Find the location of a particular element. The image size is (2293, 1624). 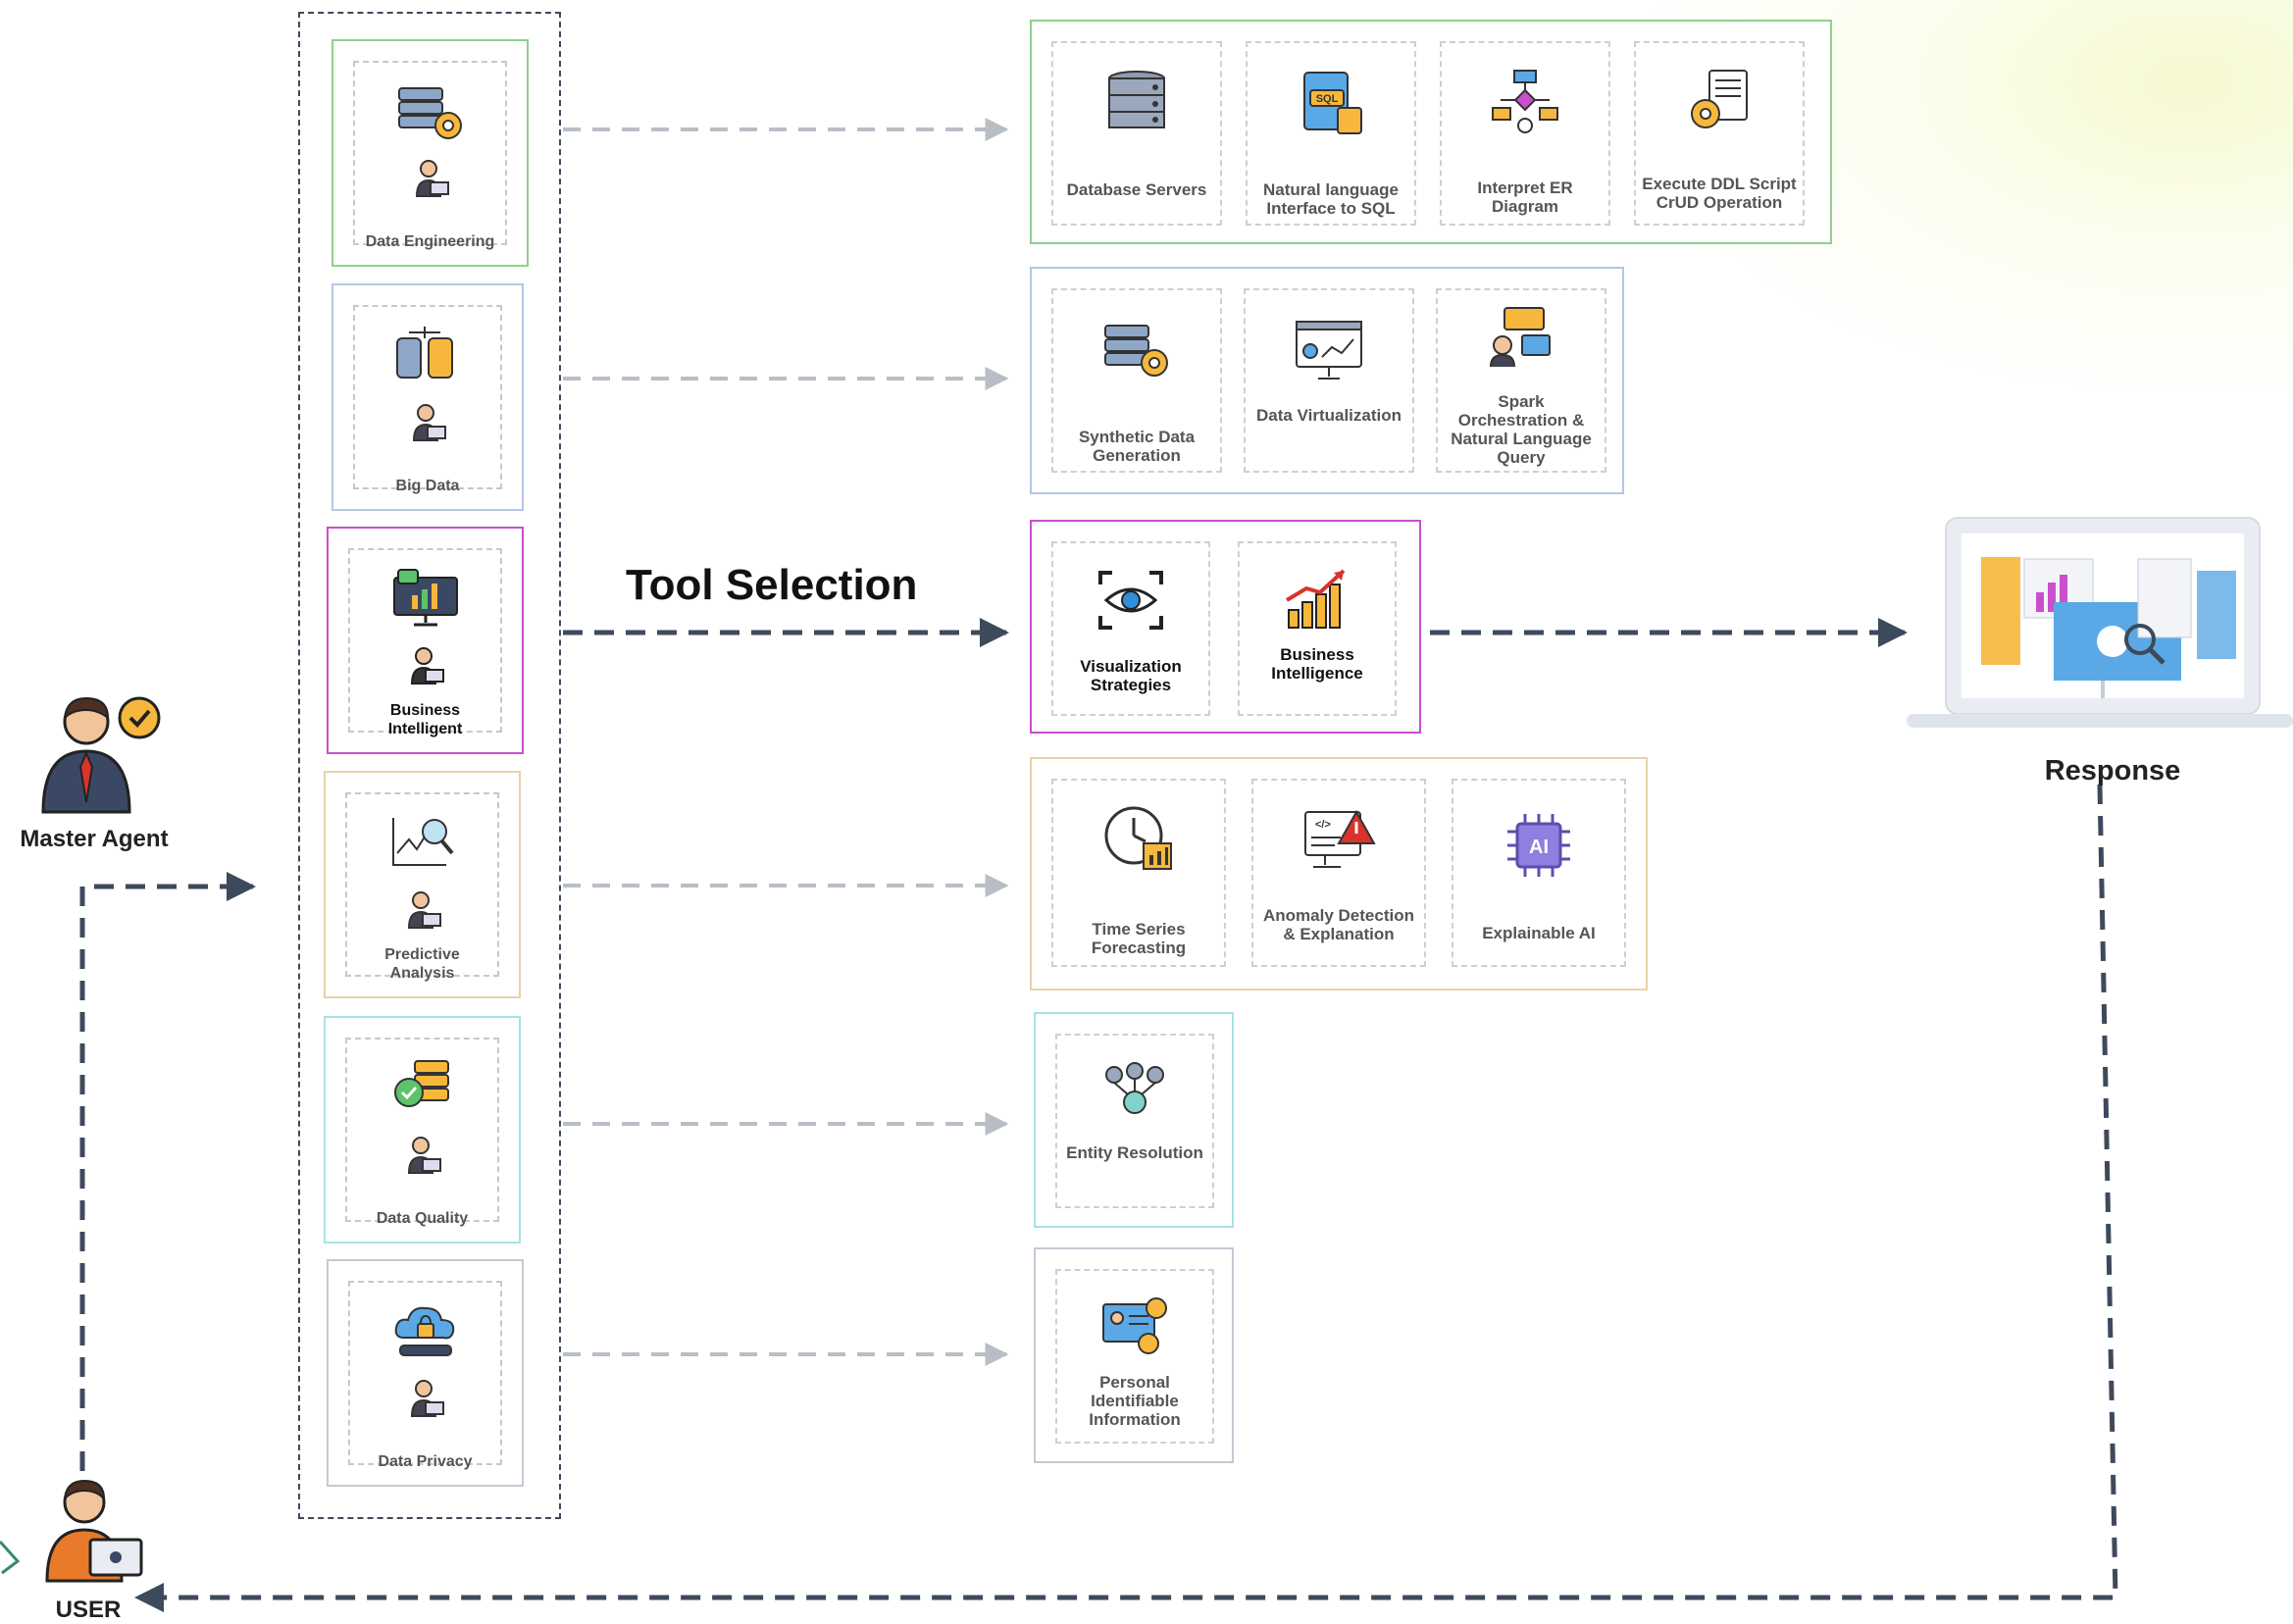

decor-stroke-icon is located at coordinates (10, 1557).